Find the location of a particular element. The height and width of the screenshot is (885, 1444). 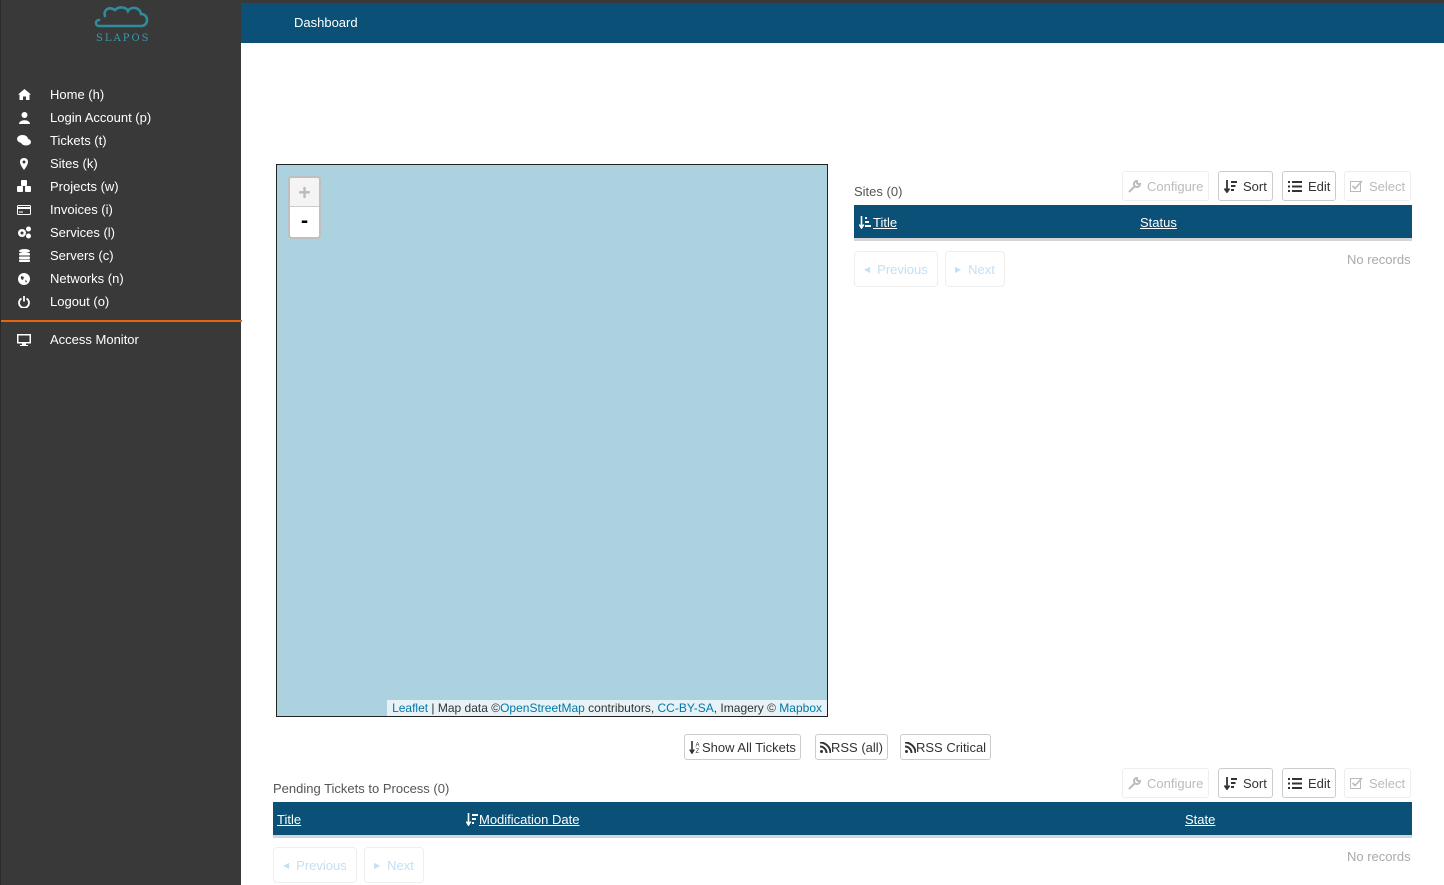

caret-right-icon: ▶ is located at coordinates (958, 269).